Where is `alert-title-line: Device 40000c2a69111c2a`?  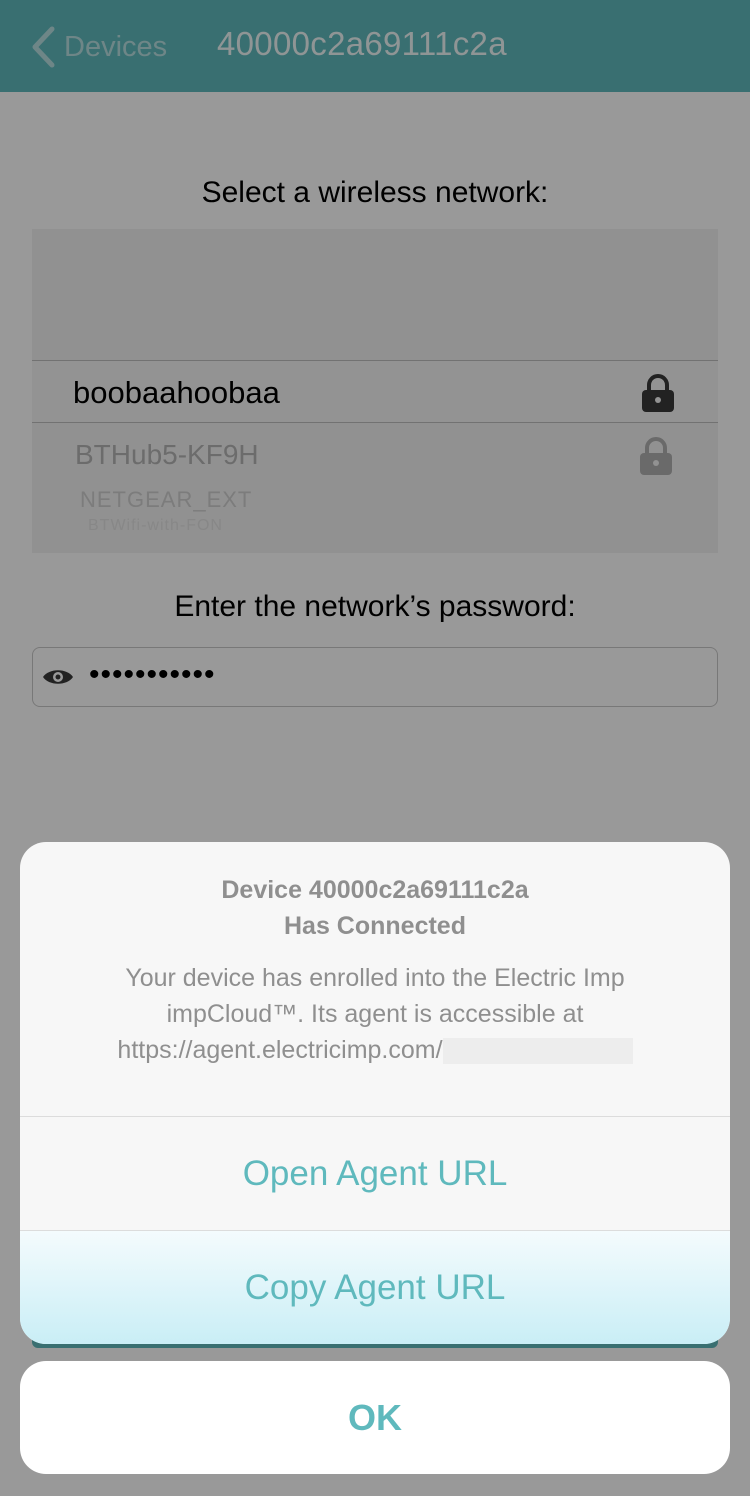 alert-title-line: Device 40000c2a69111c2a is located at coordinates (375, 890).